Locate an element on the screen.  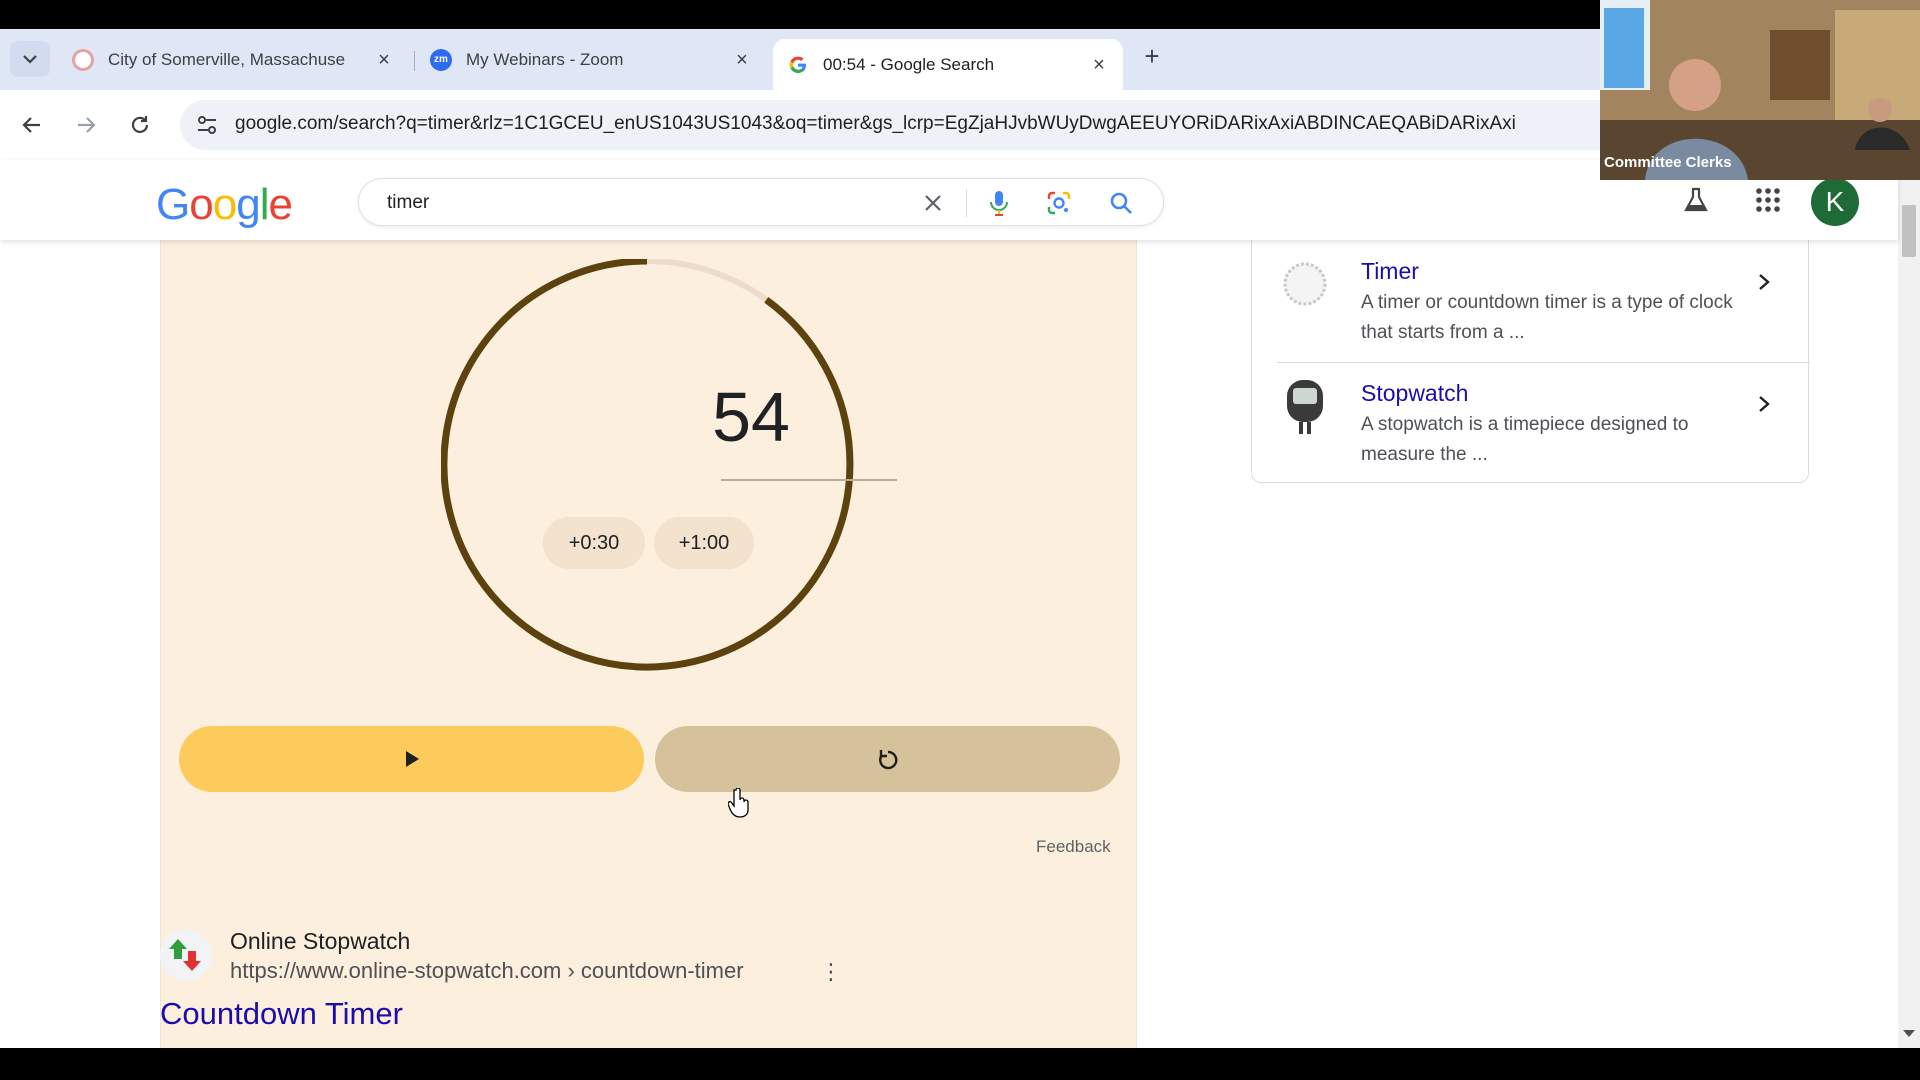
site-favicon is located at coordinates (186, 955).